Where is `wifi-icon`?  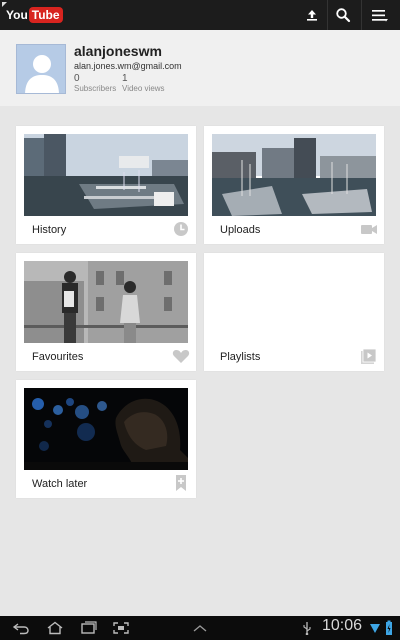 wifi-icon is located at coordinates (375, 628).